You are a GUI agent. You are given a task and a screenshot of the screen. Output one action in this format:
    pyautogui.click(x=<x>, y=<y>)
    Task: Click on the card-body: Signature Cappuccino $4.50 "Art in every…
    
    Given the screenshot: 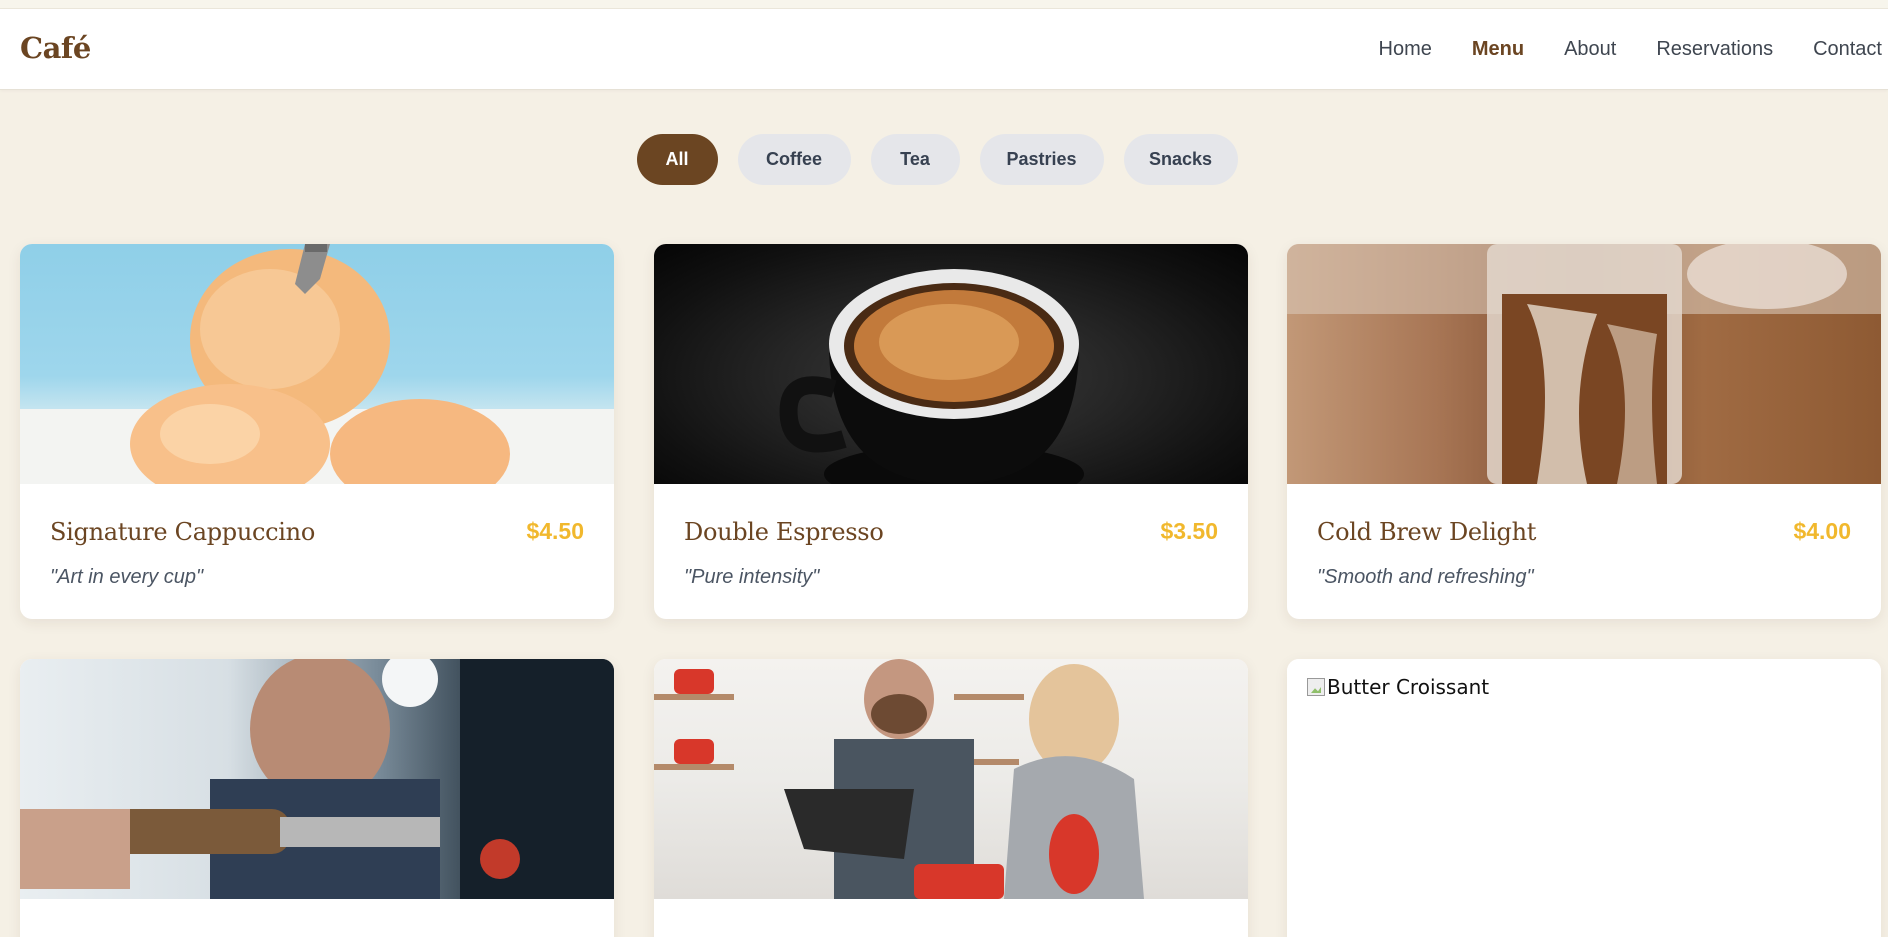 What is the action you would take?
    pyautogui.click(x=317, y=551)
    